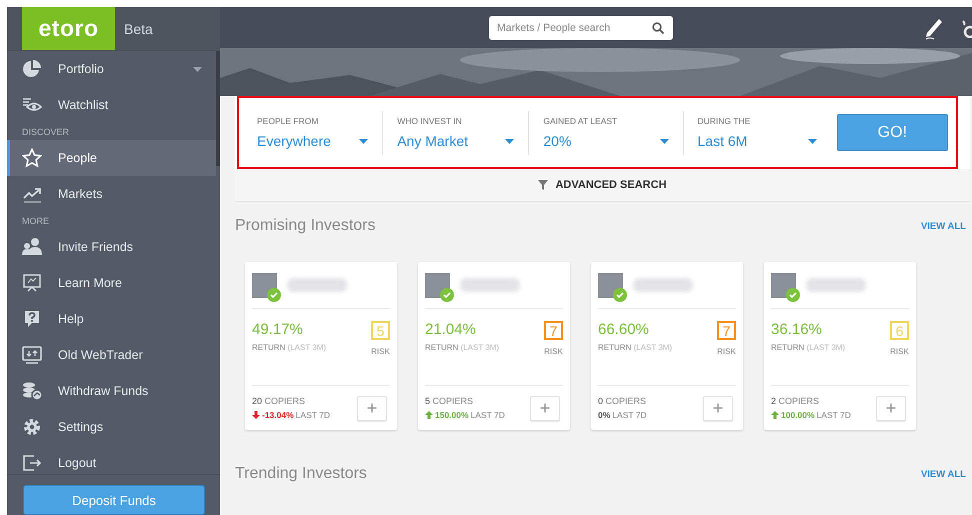  Describe the element at coordinates (32, 69) in the screenshot. I see `pie-chart-icon` at that location.